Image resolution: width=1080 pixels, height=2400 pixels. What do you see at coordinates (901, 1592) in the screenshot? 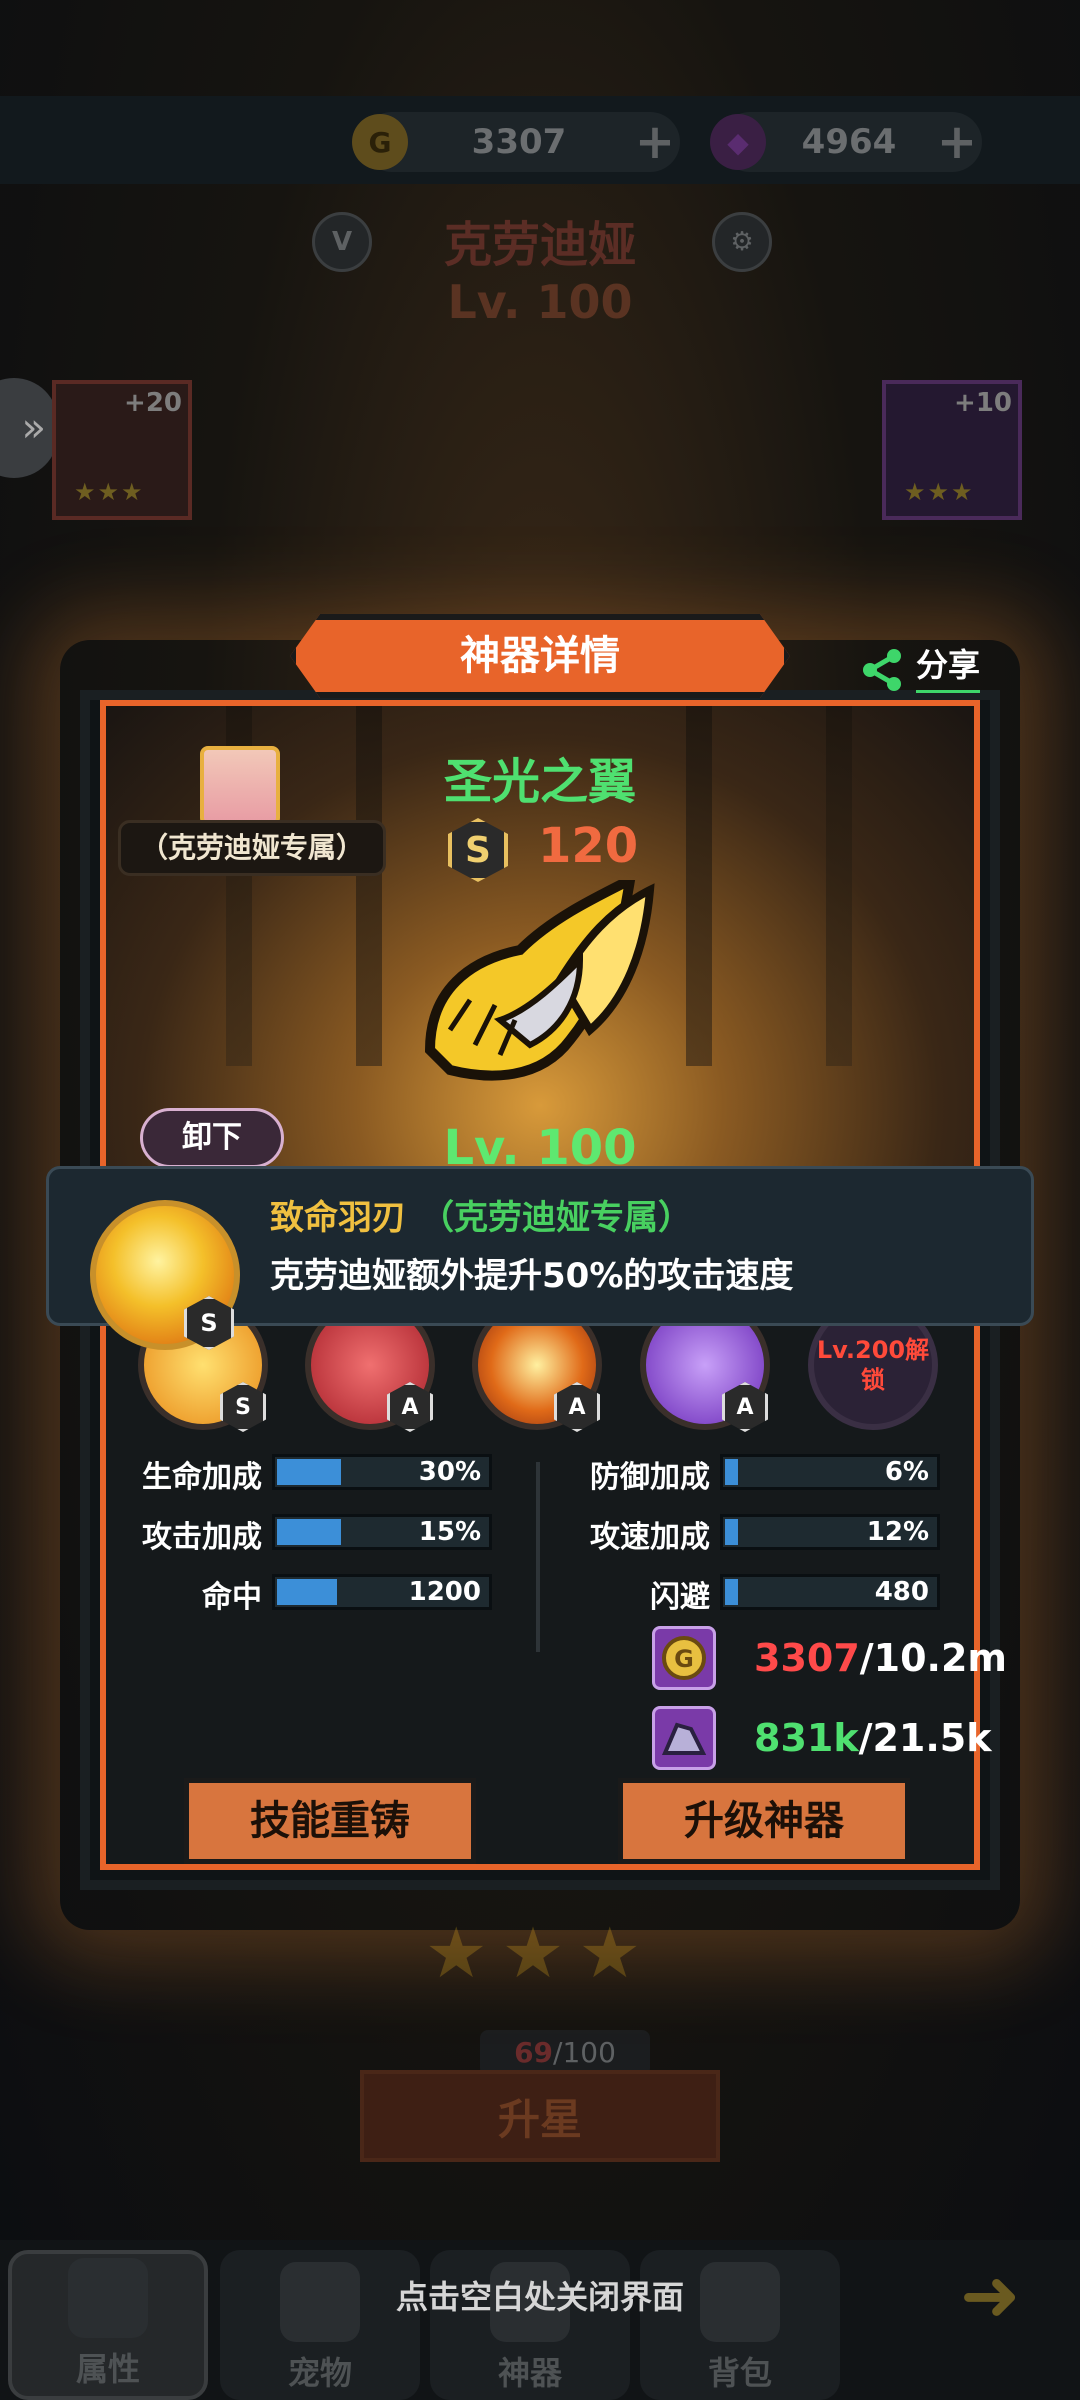
I see `stat-value: 480` at bounding box center [901, 1592].